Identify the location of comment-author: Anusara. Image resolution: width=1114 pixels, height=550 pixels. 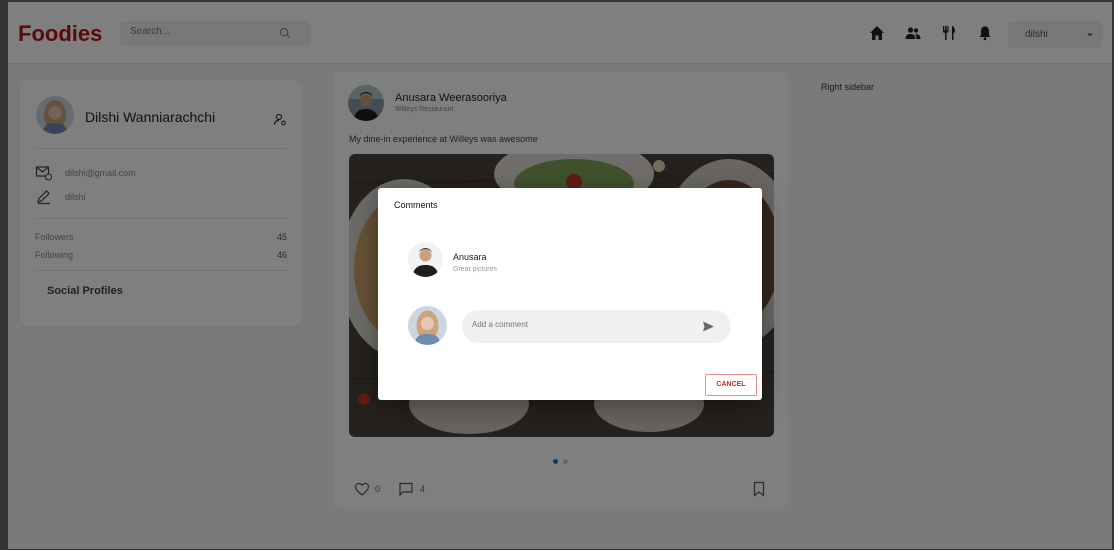
(470, 257).